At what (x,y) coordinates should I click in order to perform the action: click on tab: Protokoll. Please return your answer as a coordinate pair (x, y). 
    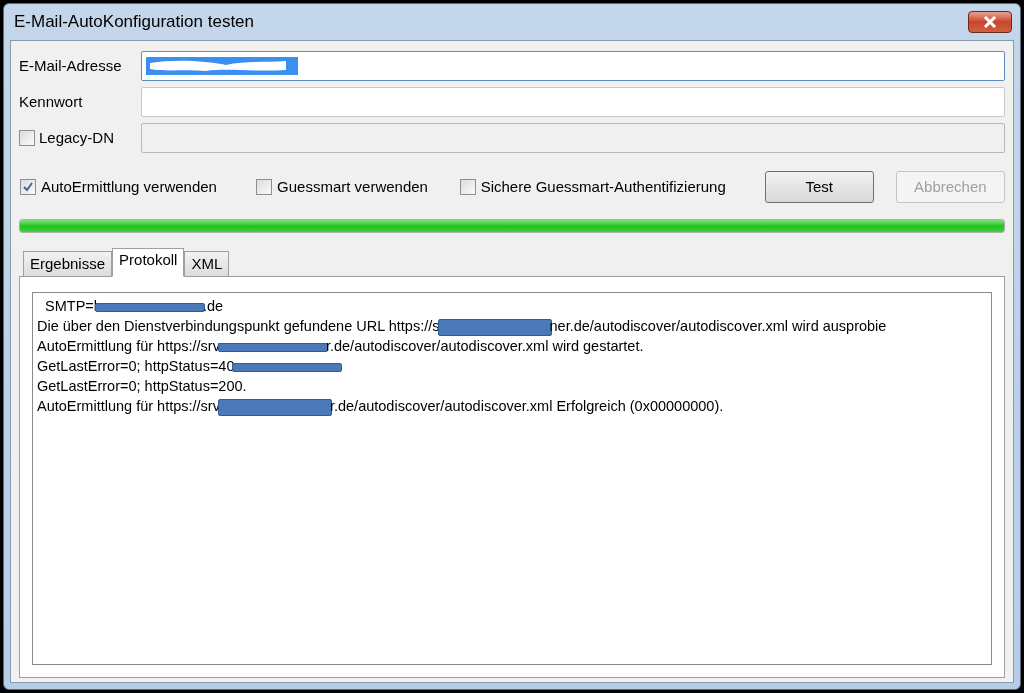
    Looking at the image, I should click on (148, 262).